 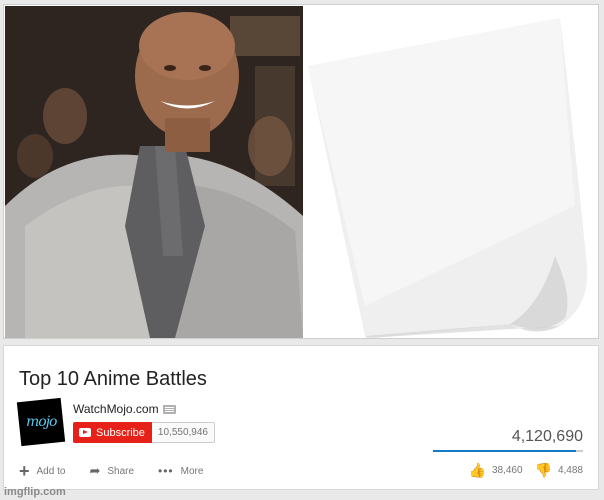 I want to click on like-ratio-bar, so click(x=508, y=451).